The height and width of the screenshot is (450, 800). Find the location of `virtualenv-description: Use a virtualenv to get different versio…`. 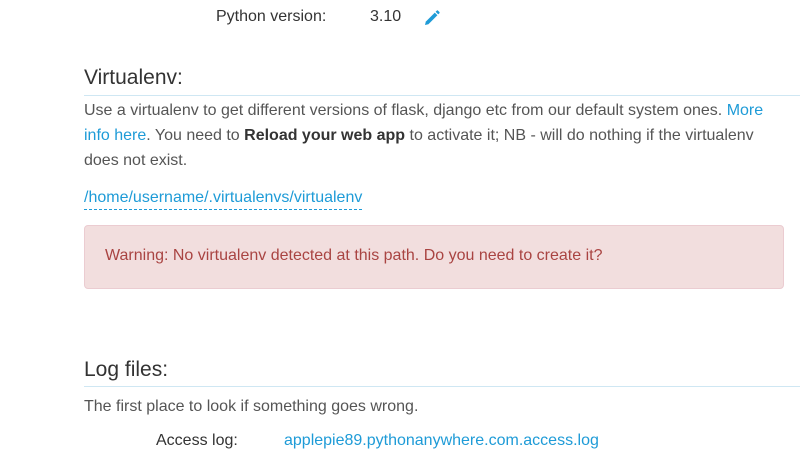

virtualenv-description: Use a virtualenv to get different versio… is located at coordinates (434, 135).